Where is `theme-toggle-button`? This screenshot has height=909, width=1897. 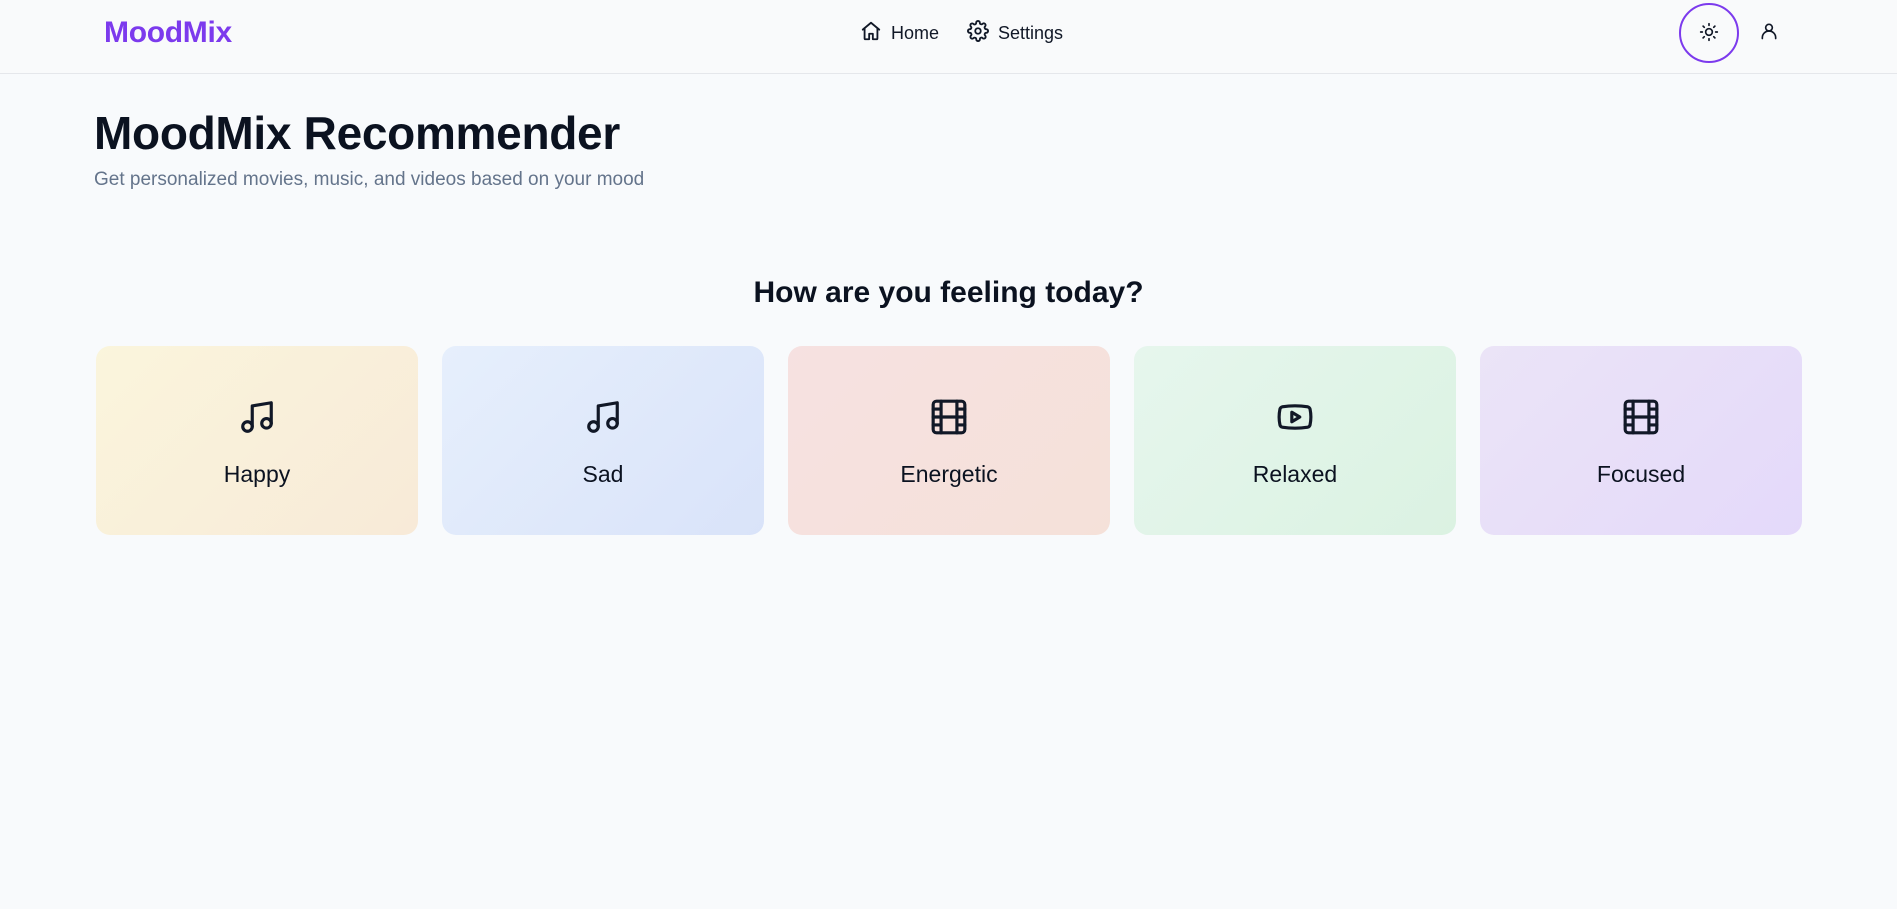 theme-toggle-button is located at coordinates (1709, 33).